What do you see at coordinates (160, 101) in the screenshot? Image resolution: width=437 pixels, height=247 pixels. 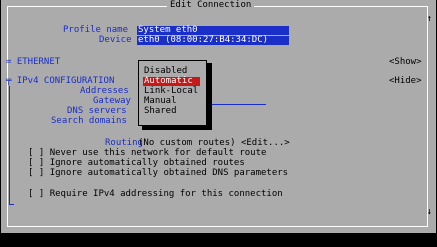 I see `menu-item-manual: Manual` at bounding box center [160, 101].